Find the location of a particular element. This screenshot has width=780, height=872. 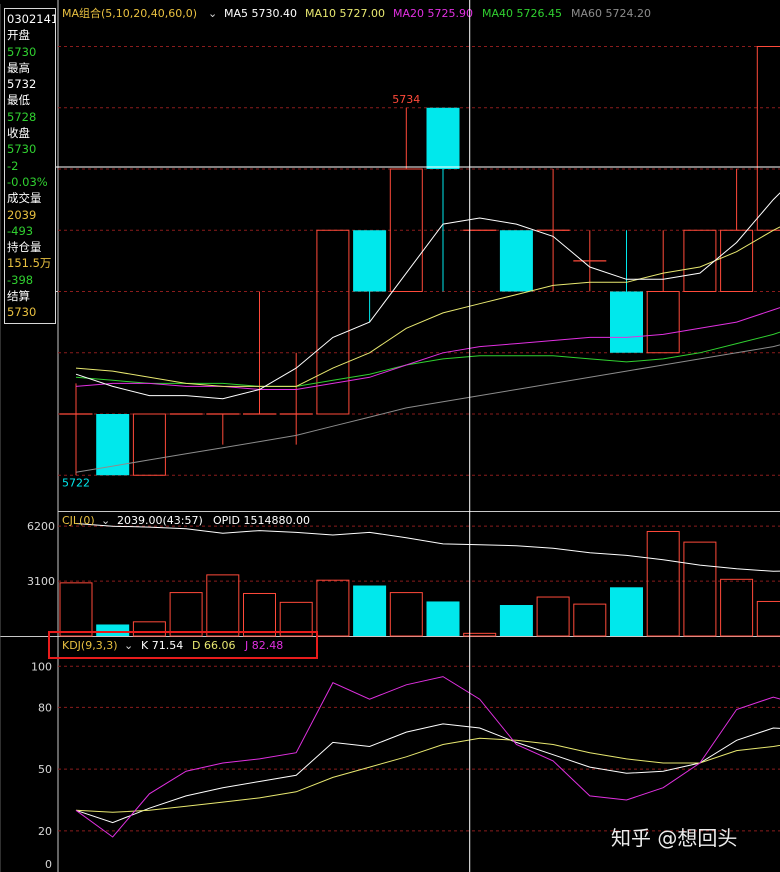

quote-label: 最低 is located at coordinates (18, 100).